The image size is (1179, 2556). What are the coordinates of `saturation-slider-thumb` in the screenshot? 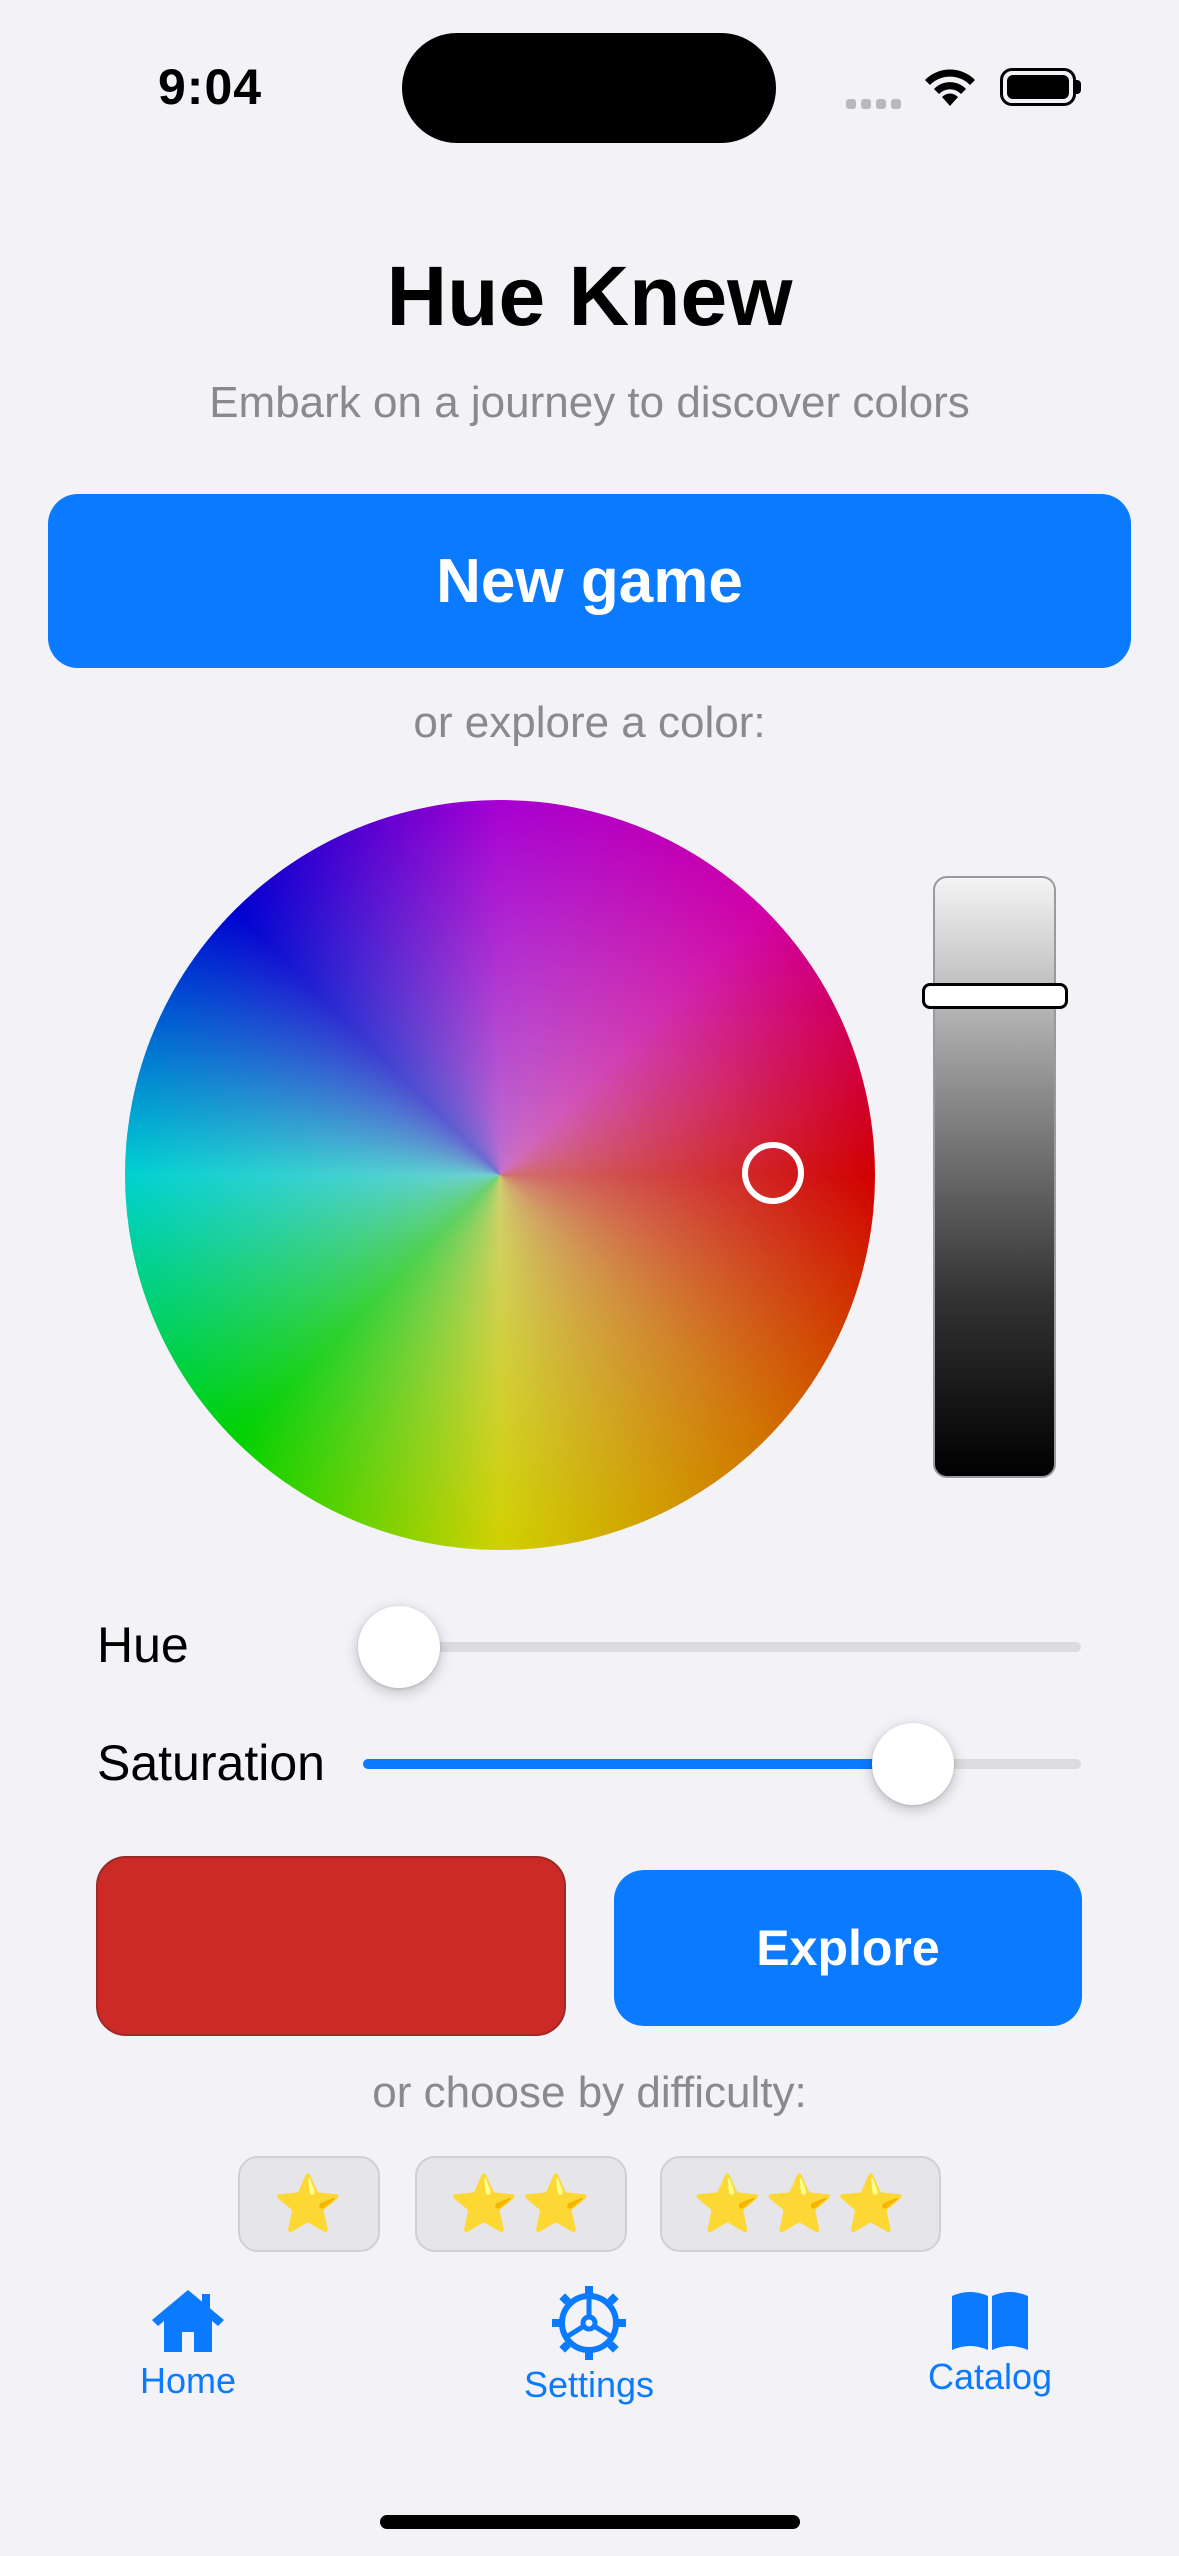 It's located at (913, 1764).